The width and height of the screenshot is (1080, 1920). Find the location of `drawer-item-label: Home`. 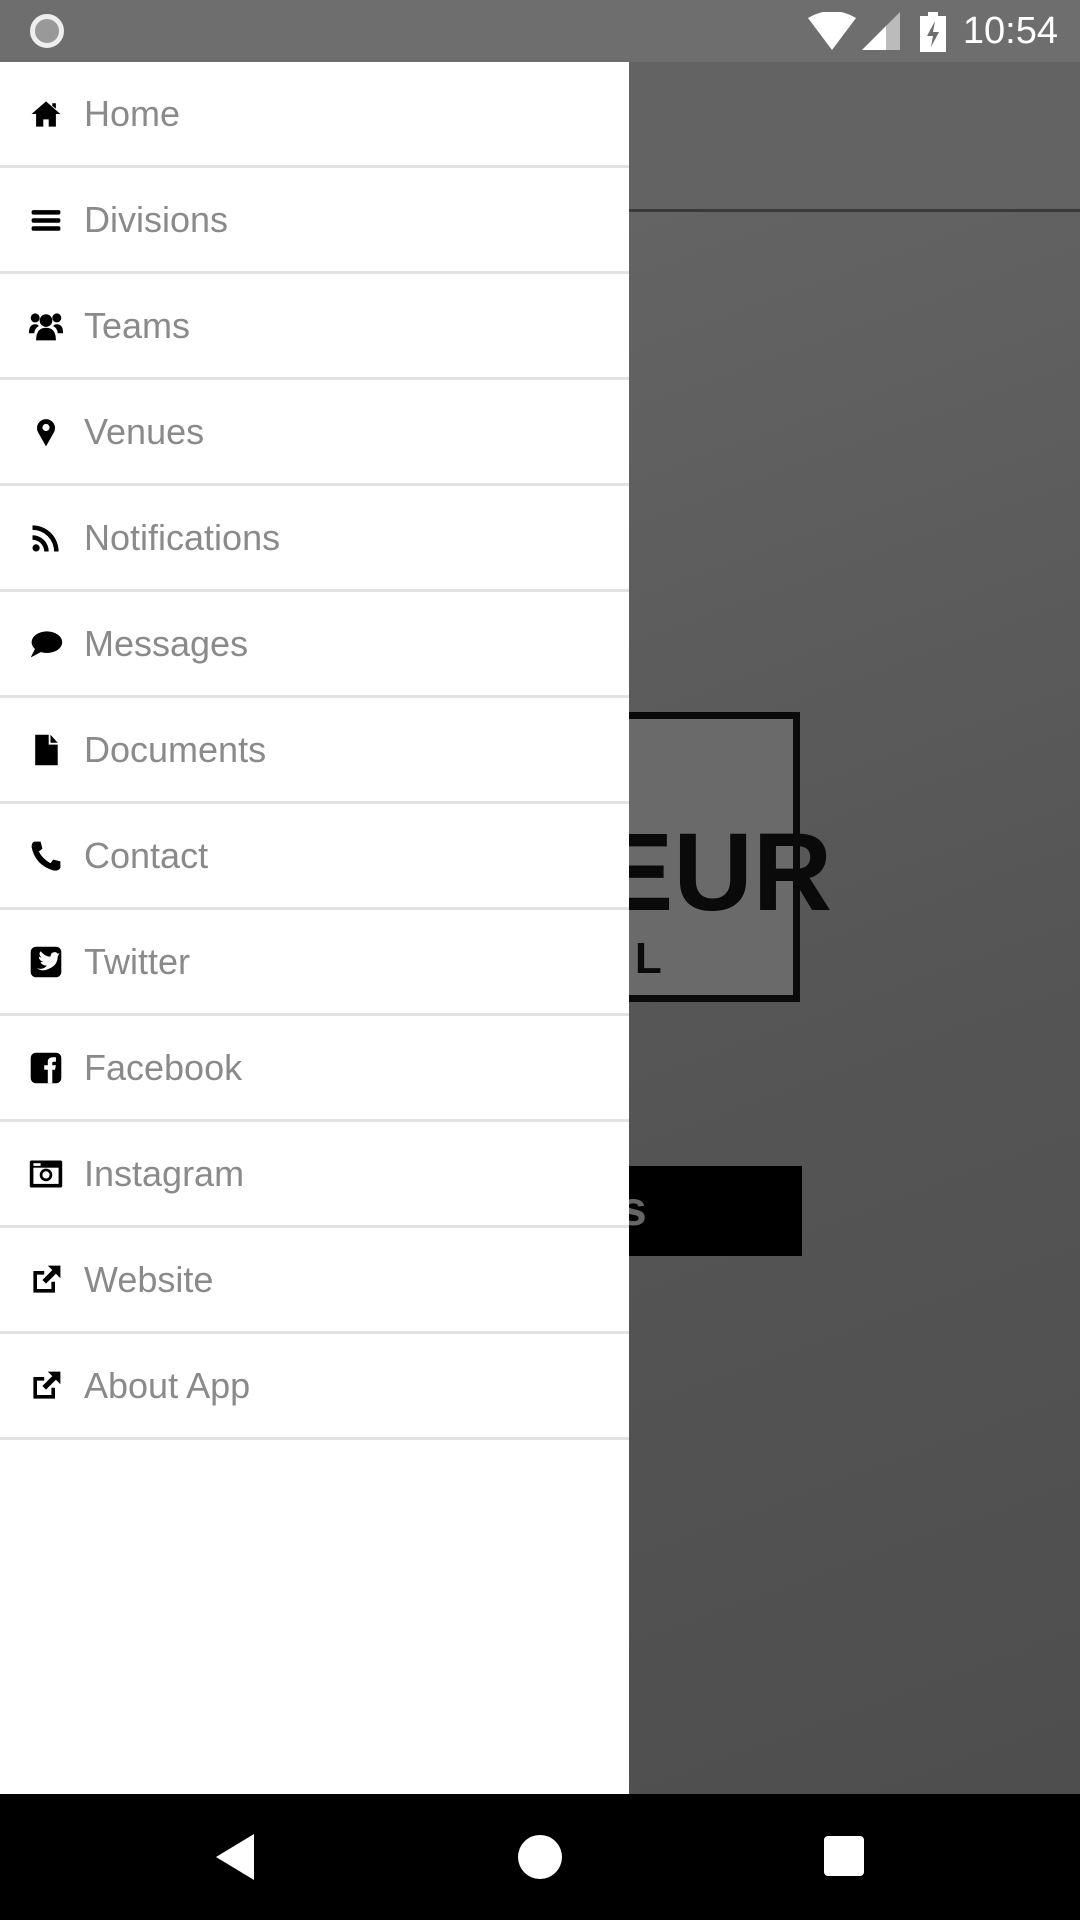

drawer-item-label: Home is located at coordinates (132, 113).